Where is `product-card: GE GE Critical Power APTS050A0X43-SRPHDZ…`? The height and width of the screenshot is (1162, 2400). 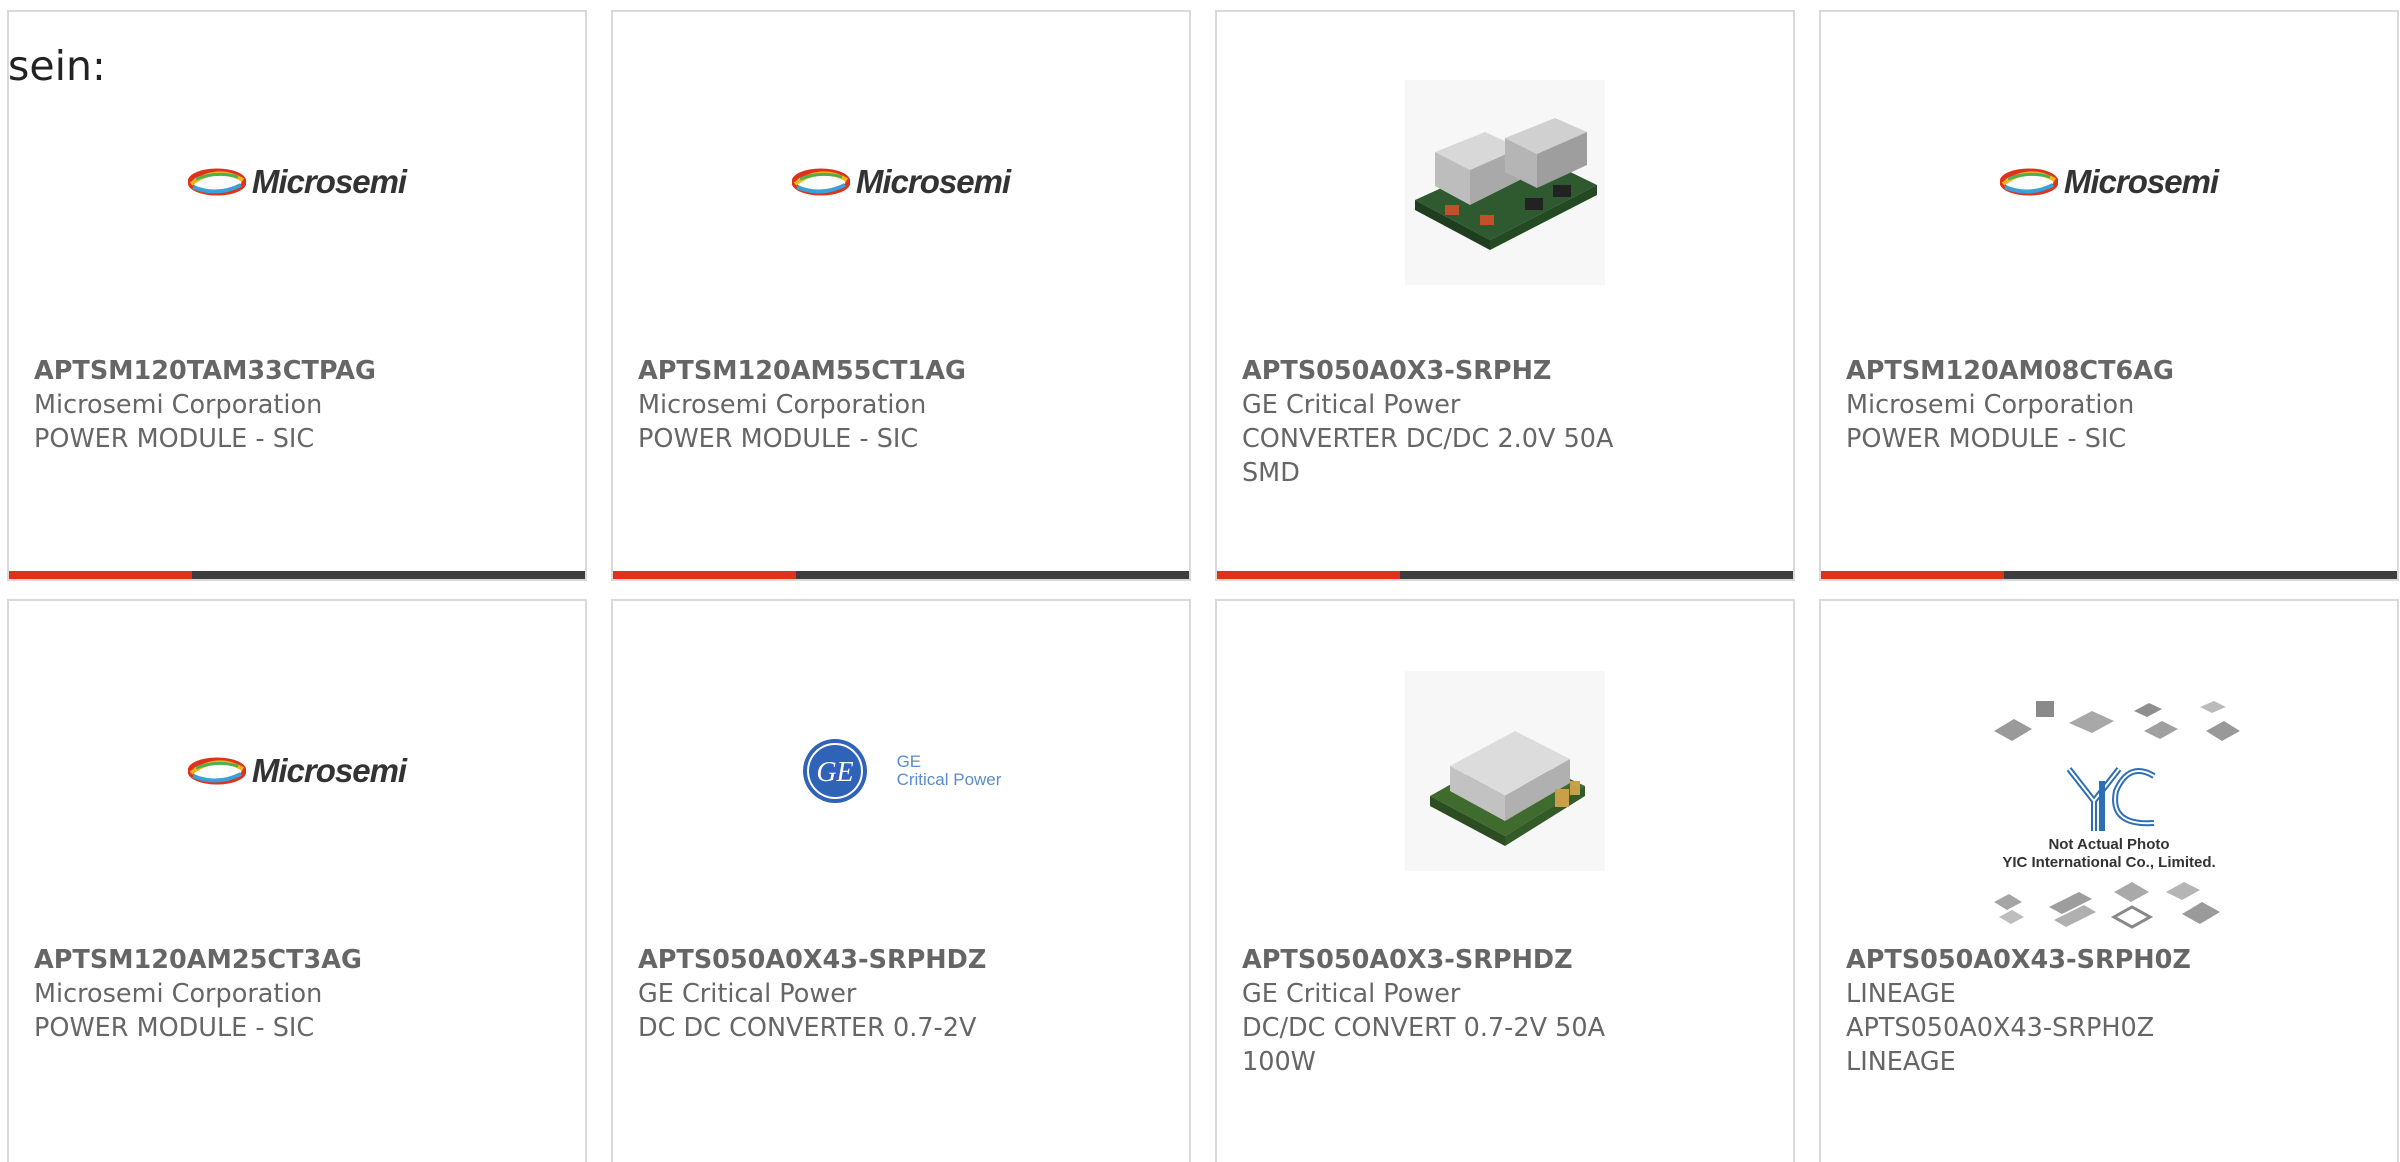 product-card: GE GE Critical Power APTS050A0X43-SRPHDZ… is located at coordinates (901, 880).